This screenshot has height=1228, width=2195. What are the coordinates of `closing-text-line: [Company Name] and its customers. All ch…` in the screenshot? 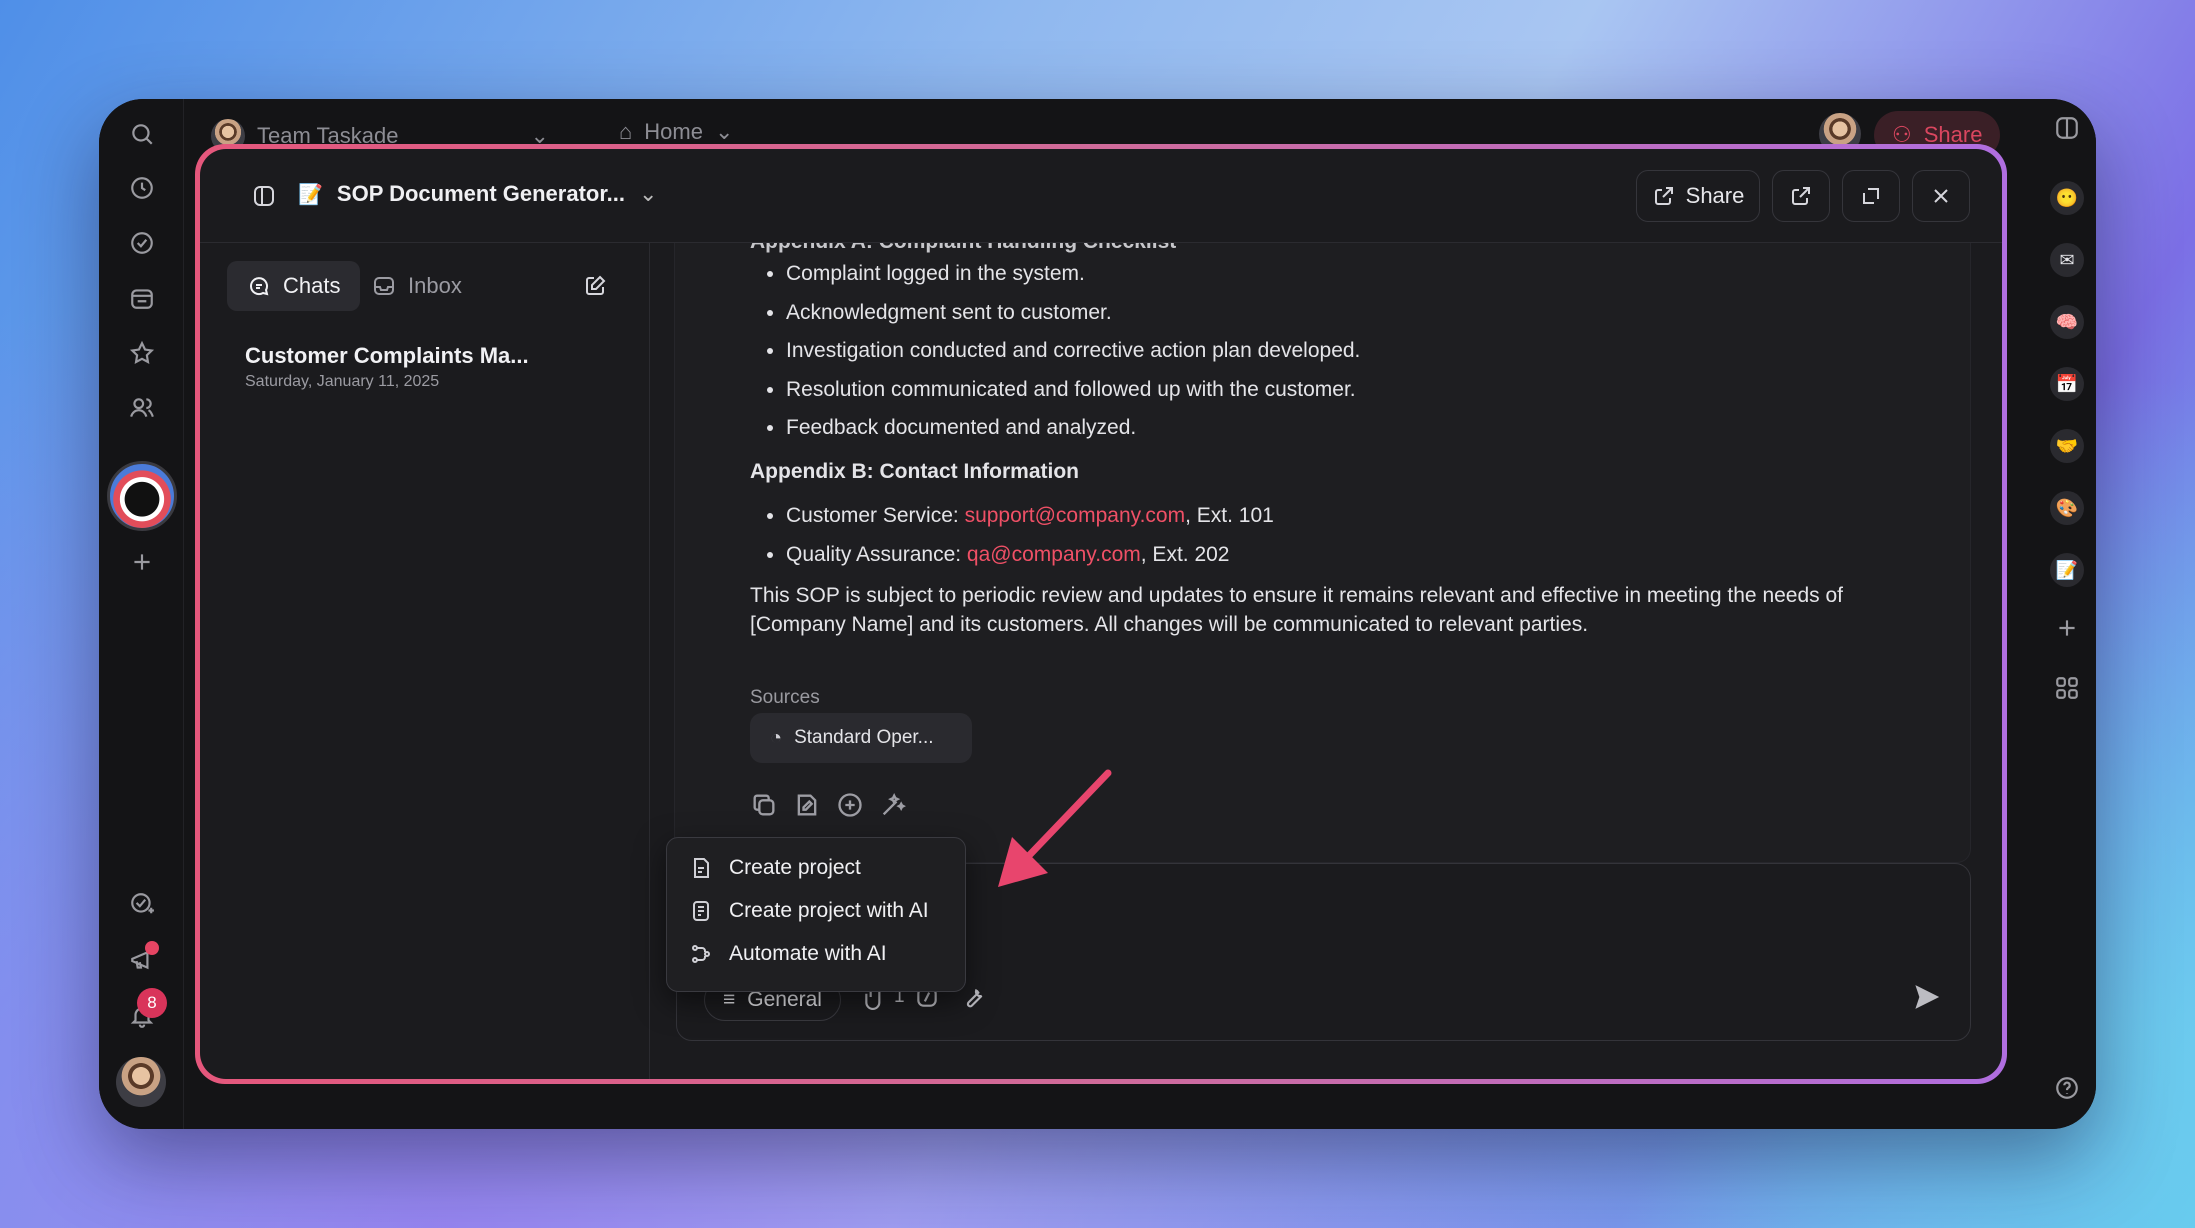 It's located at (1169, 624).